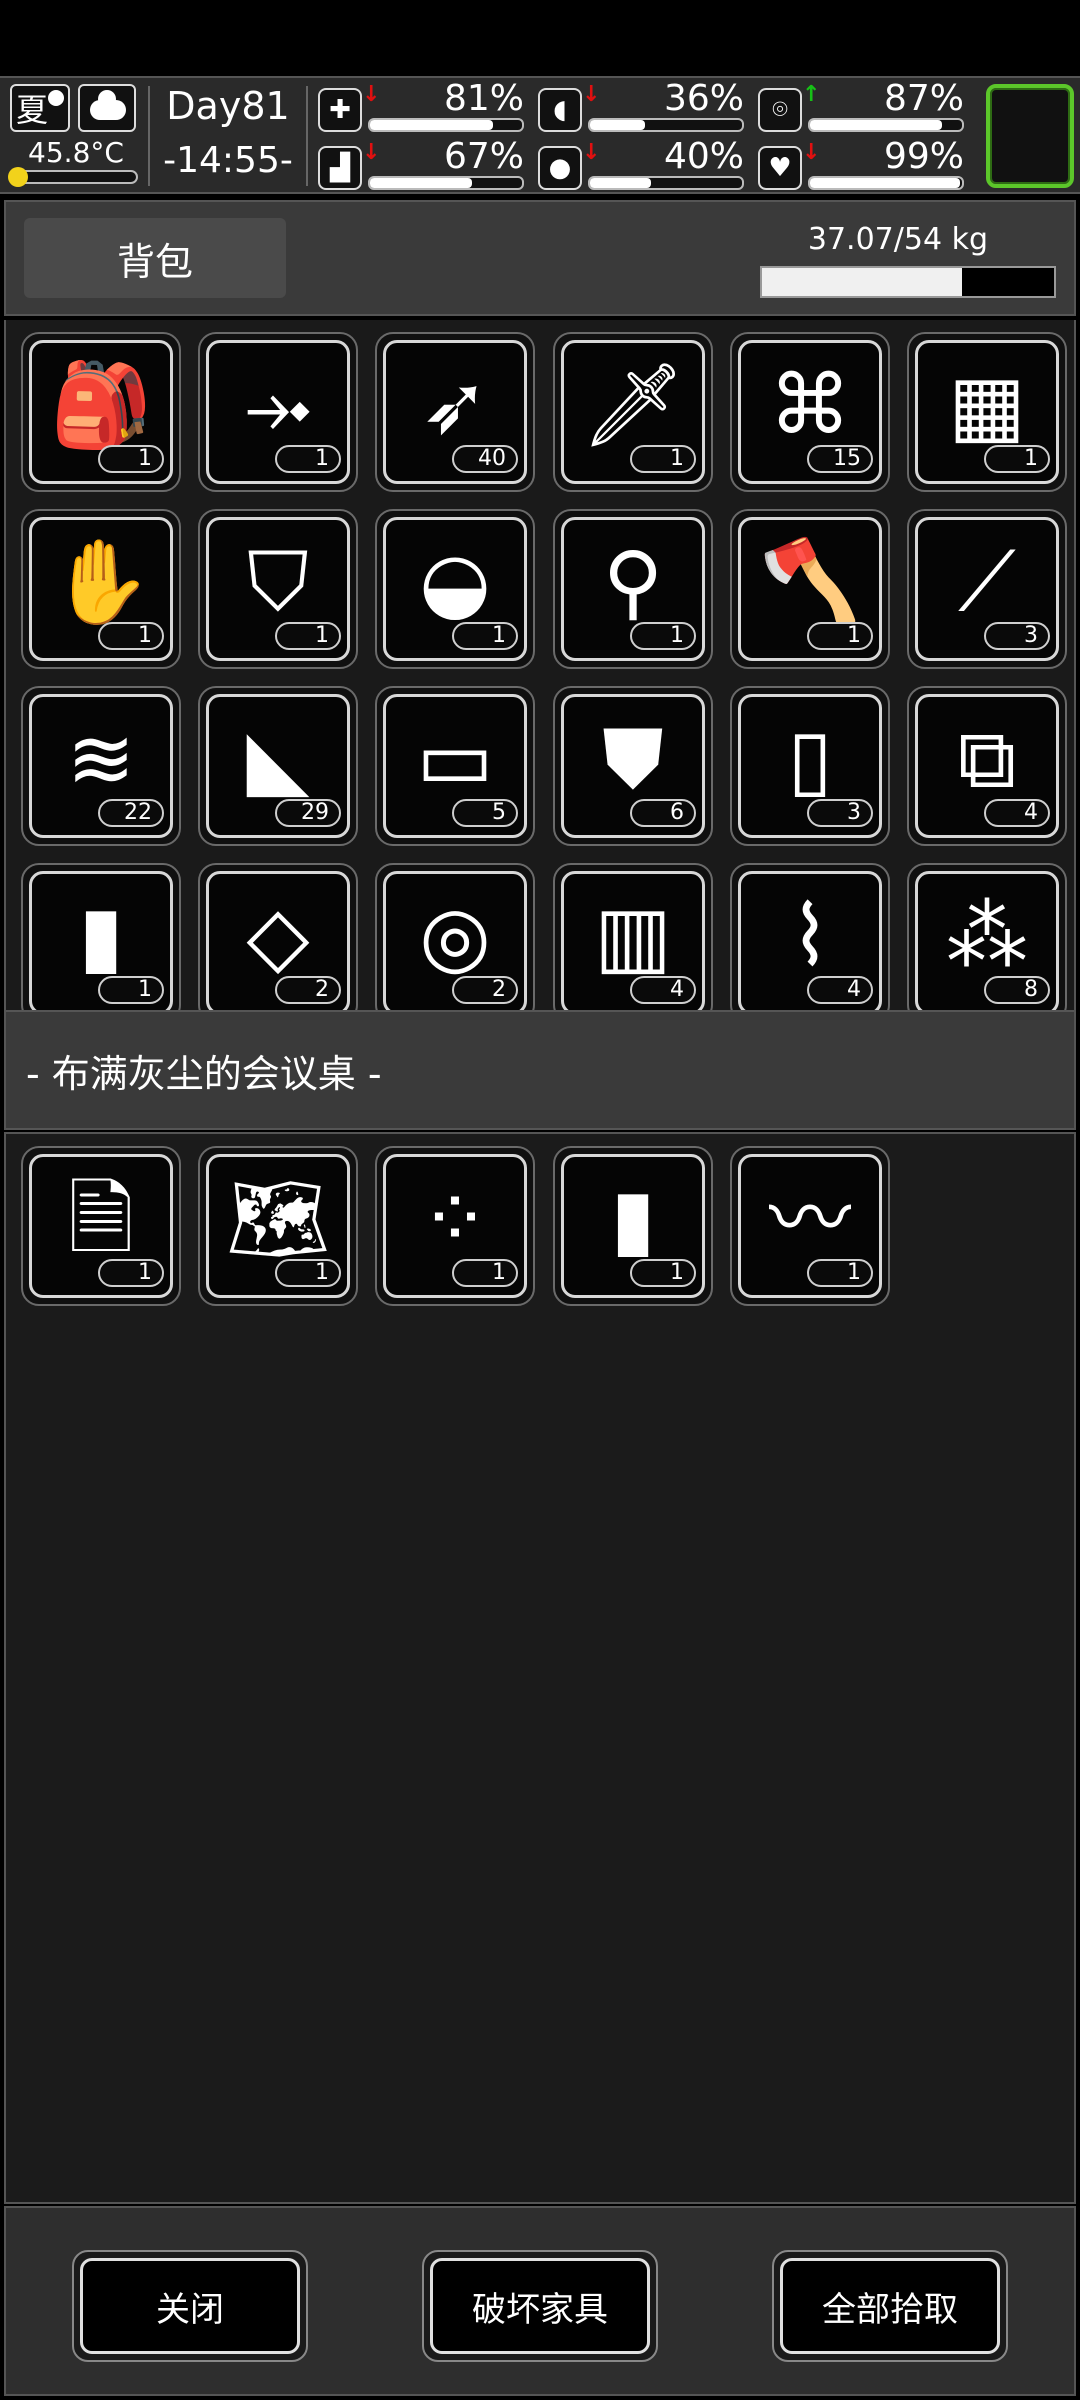 The width and height of the screenshot is (1080, 2400). Describe the element at coordinates (1030, 136) in the screenshot. I see `quick-slot-button` at that location.